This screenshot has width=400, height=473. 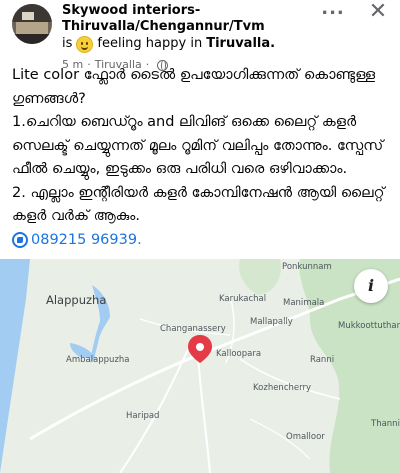 I want to click on feeling-line: is feeling happy in Tiruvalla., so click(x=207, y=44).